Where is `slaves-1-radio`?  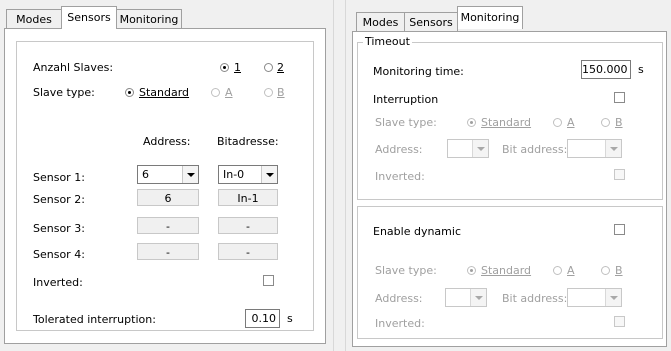 slaves-1-radio is located at coordinates (224, 67).